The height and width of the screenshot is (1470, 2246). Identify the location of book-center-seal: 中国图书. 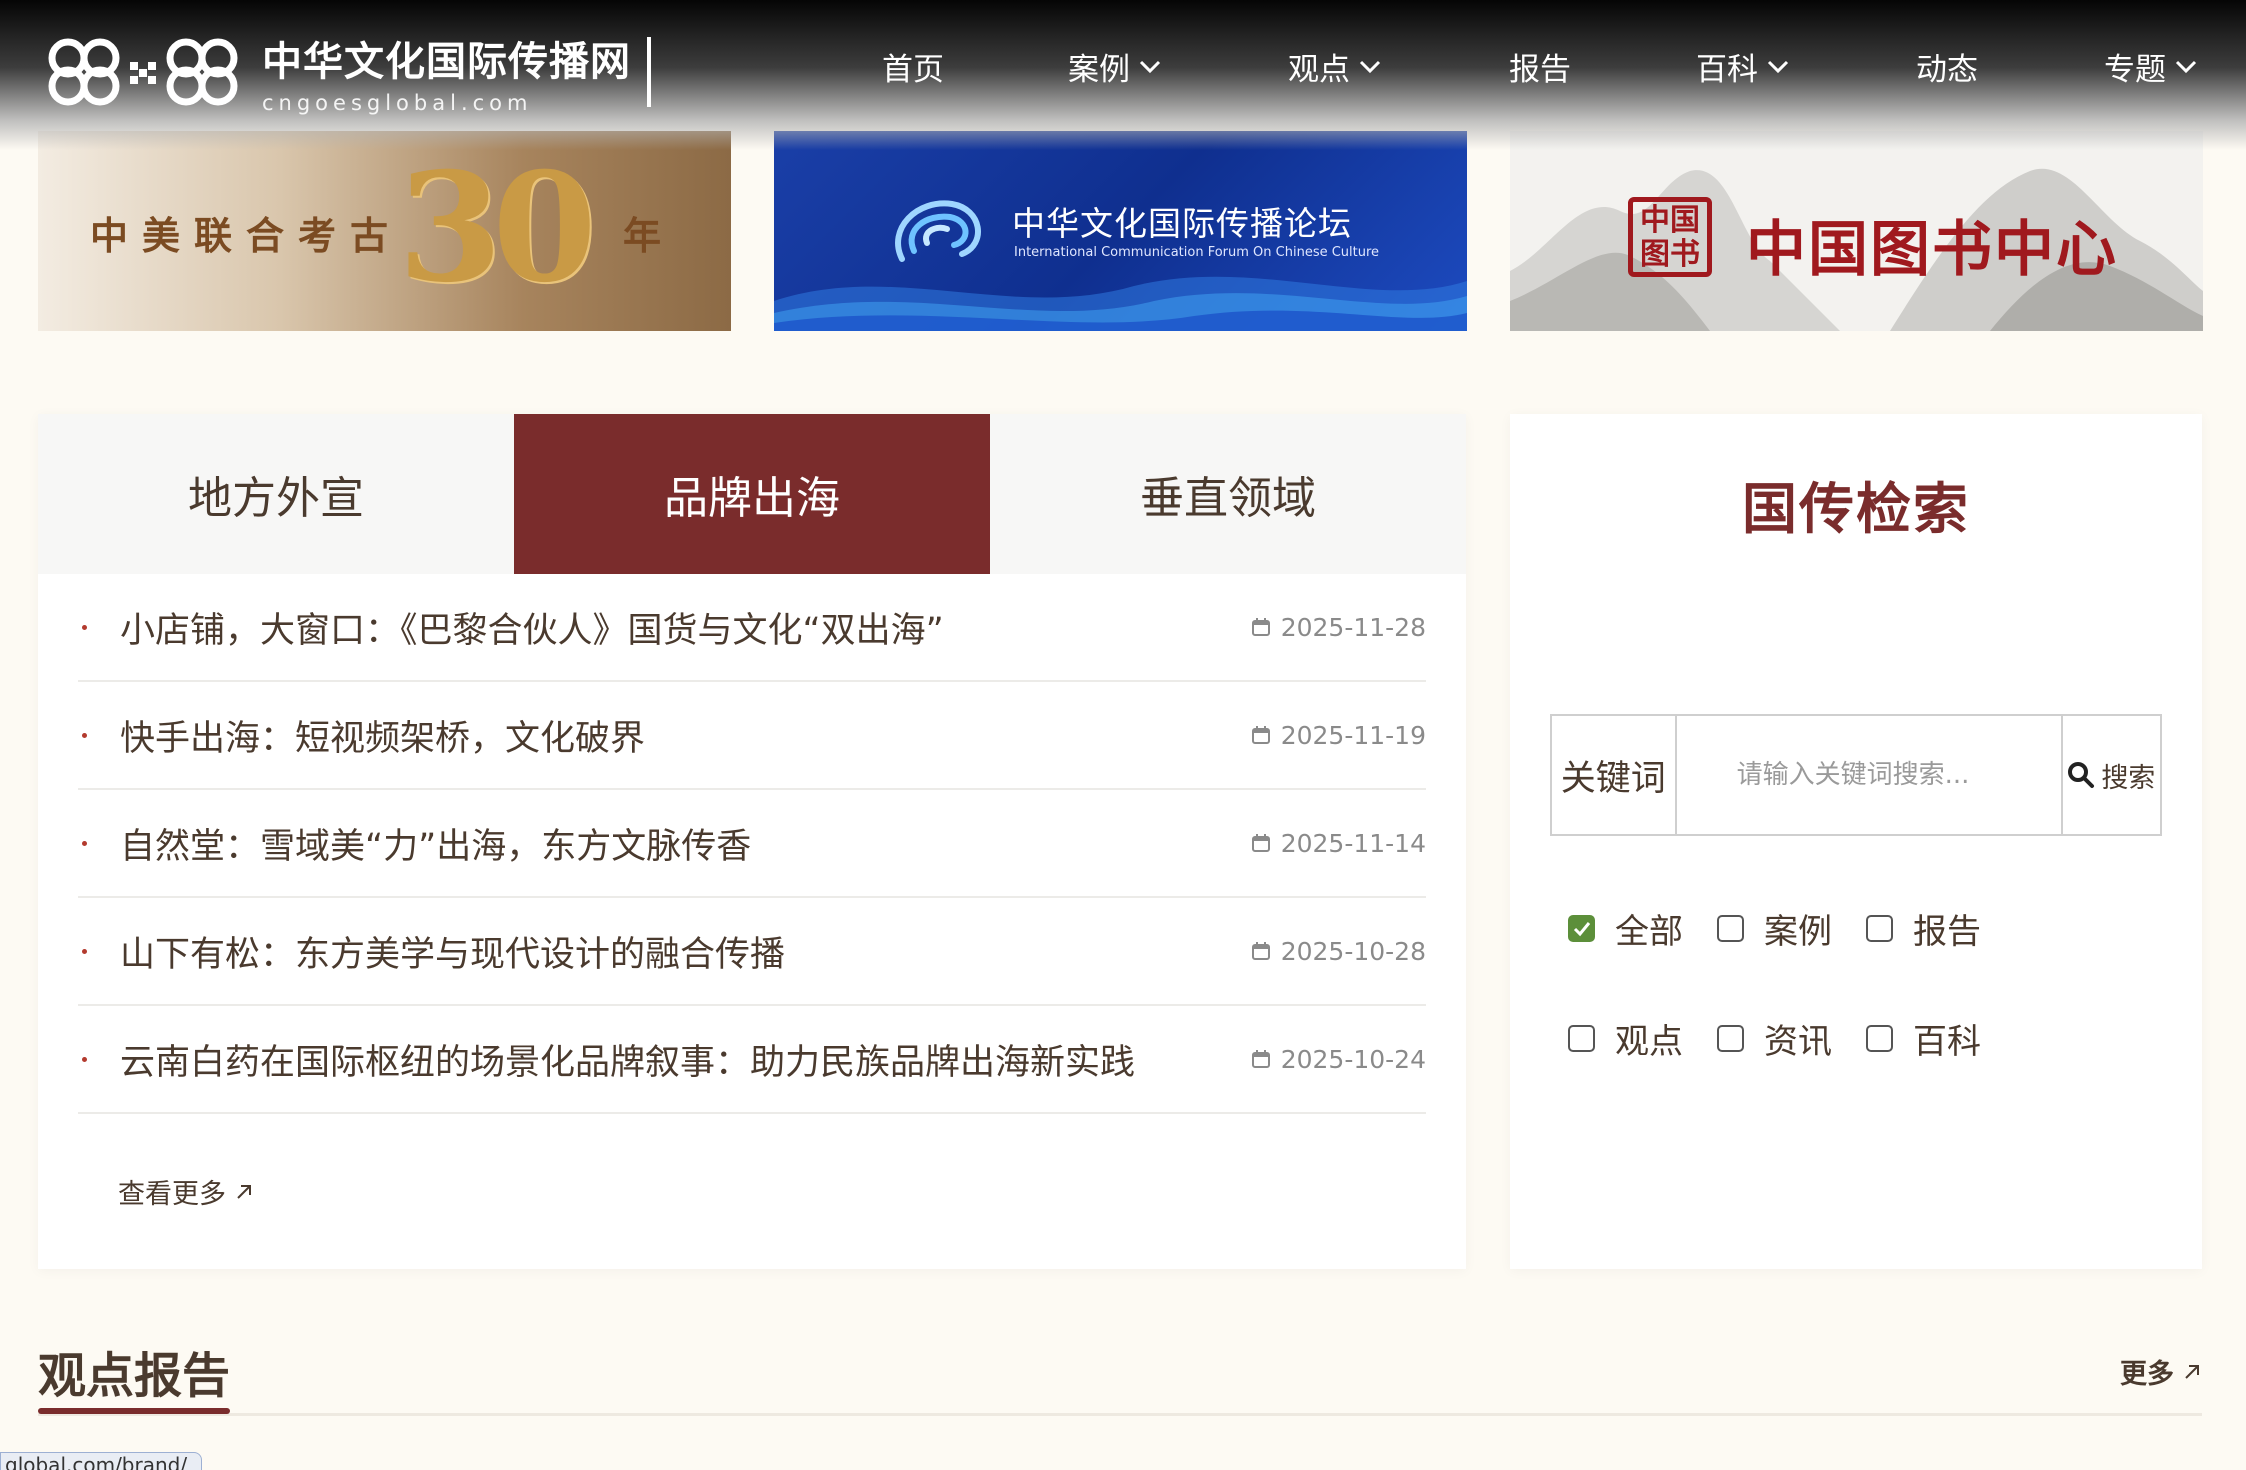
(1670, 237).